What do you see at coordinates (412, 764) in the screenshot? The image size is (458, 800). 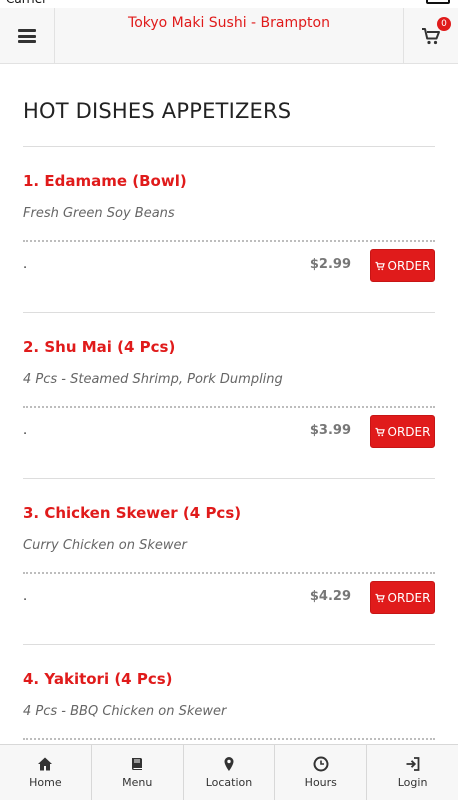 I see `sign-in-icon` at bounding box center [412, 764].